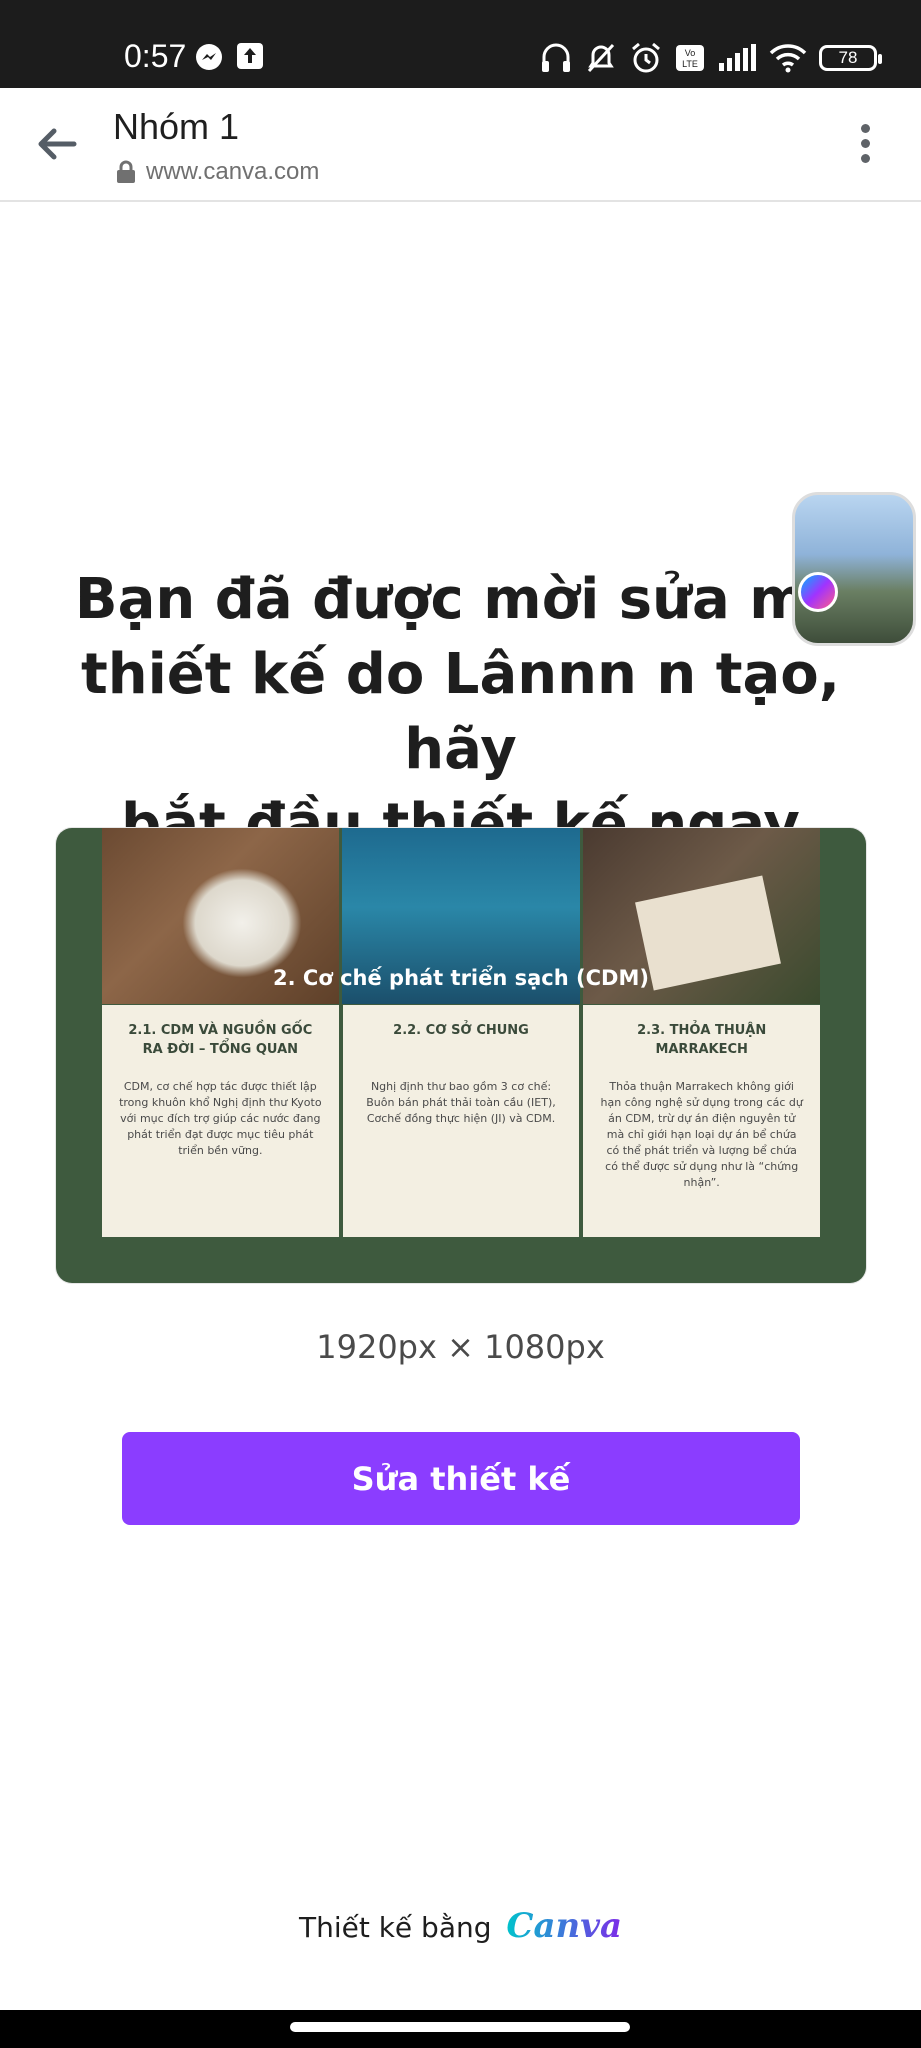 This screenshot has height=2048, width=921. I want to click on url-row: www.canva.com, so click(217, 172).